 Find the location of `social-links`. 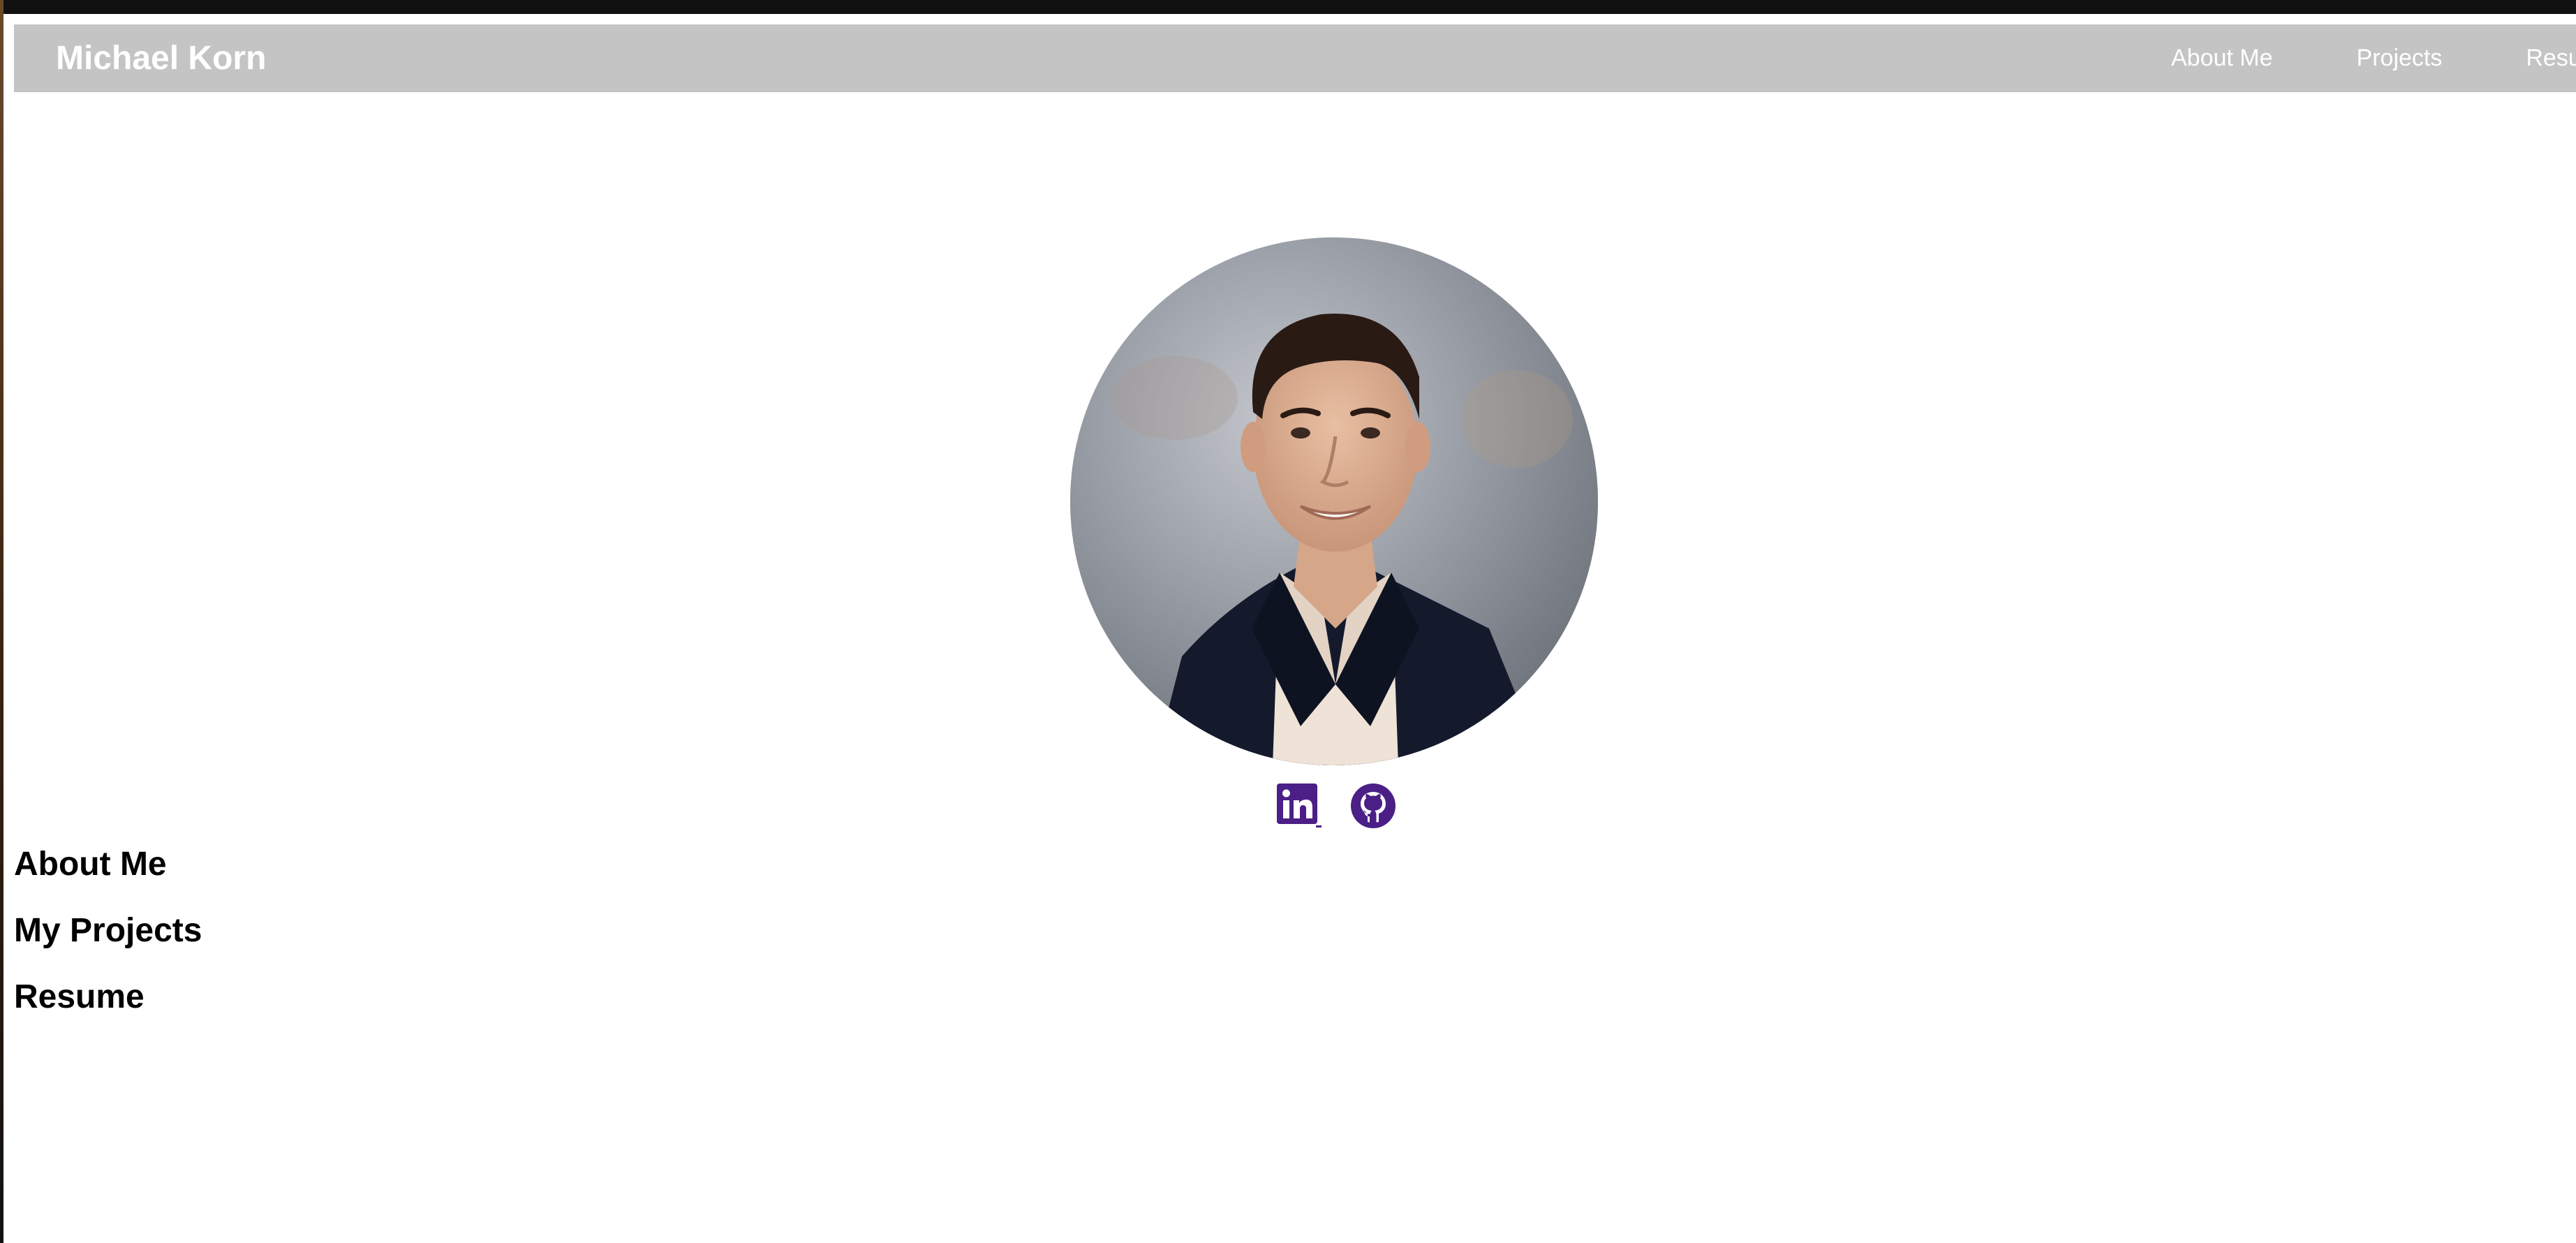

social-links is located at coordinates (1336, 806).